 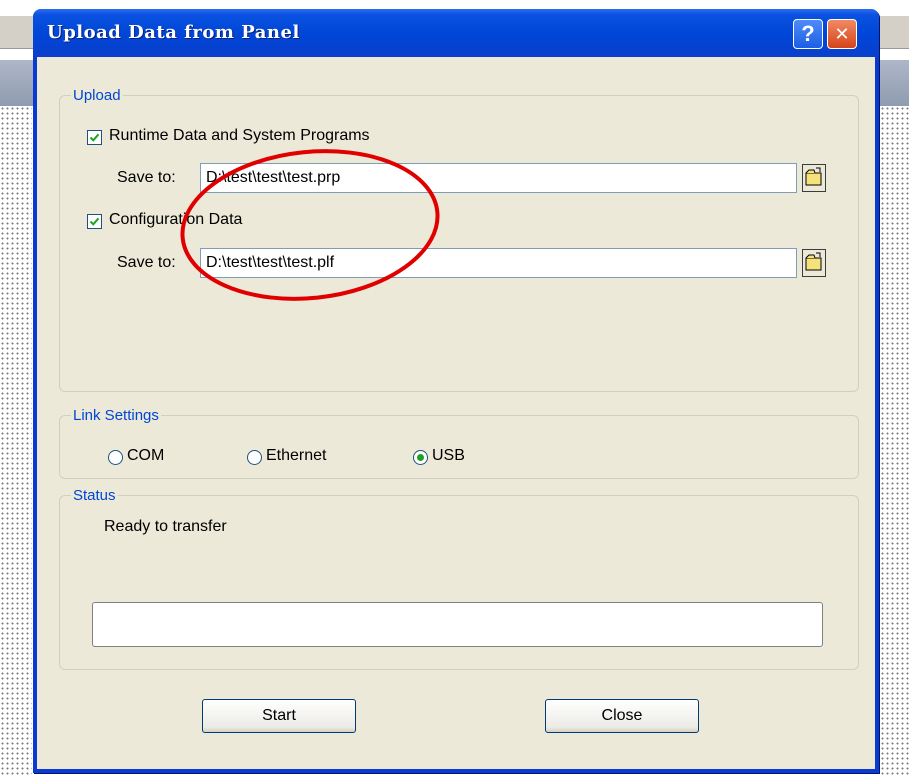 What do you see at coordinates (448, 455) in the screenshot?
I see `radio-usb-label: USB` at bounding box center [448, 455].